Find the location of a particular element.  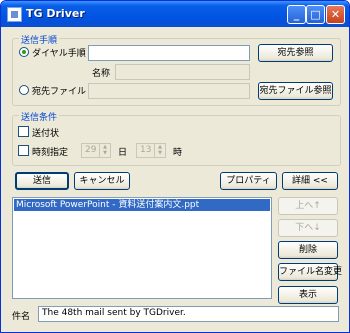

close-button: ✕ is located at coordinates (335, 14).